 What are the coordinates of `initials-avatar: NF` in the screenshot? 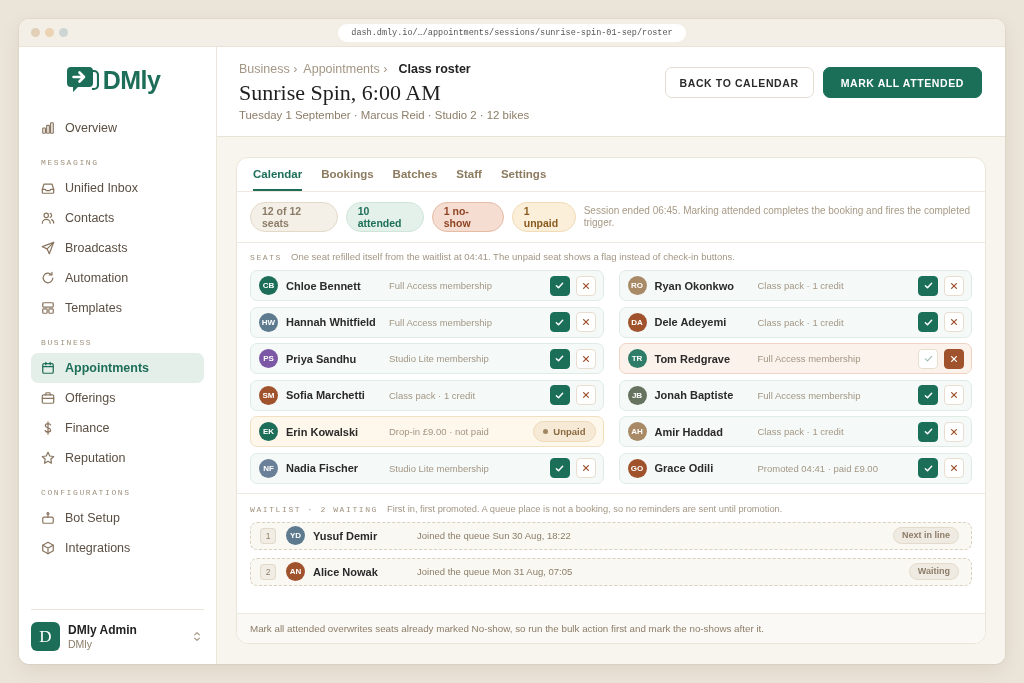 It's located at (268, 468).